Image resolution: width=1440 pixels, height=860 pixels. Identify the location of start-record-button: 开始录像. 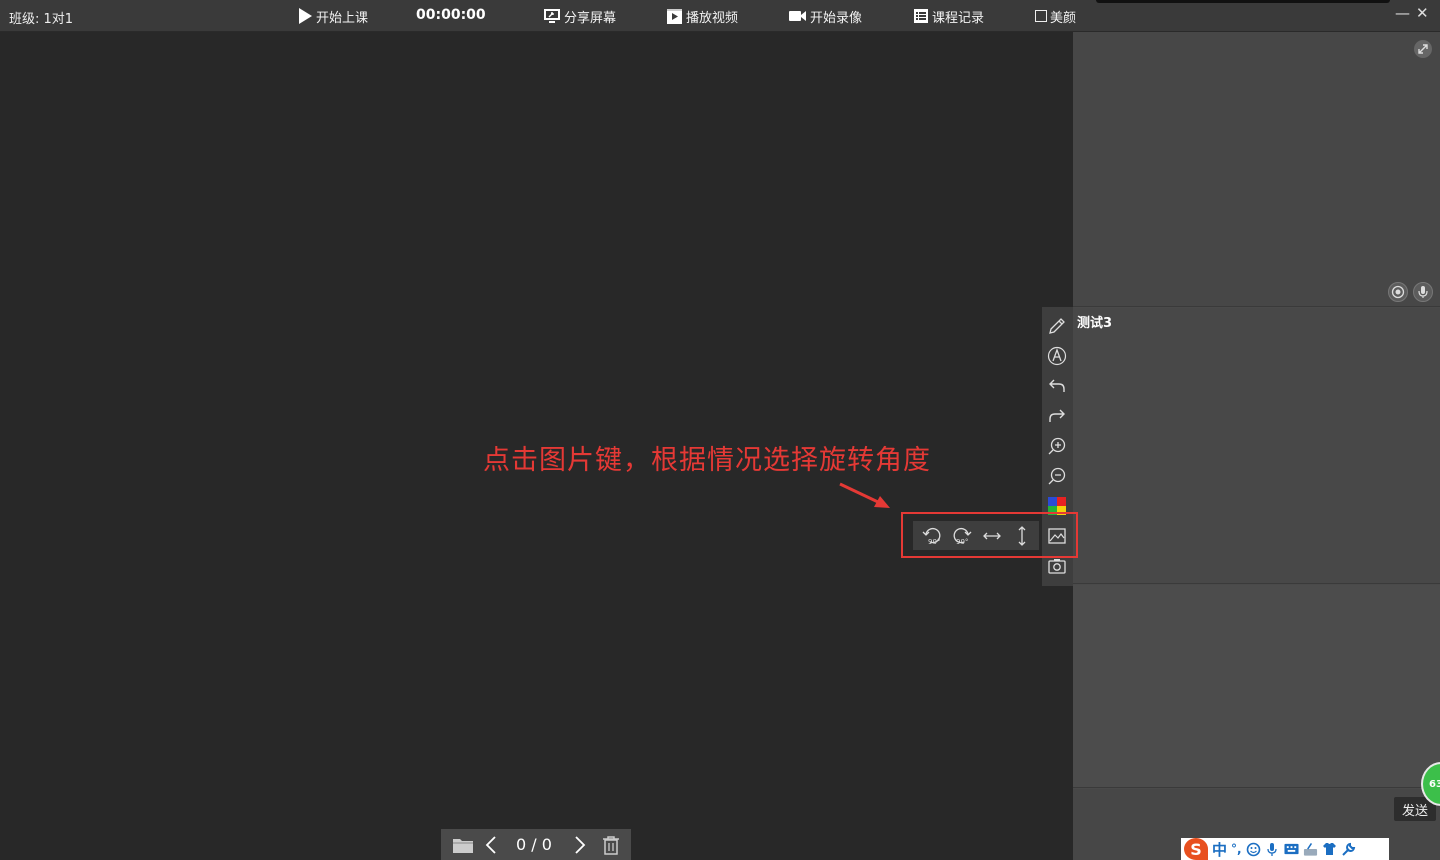
(825, 16).